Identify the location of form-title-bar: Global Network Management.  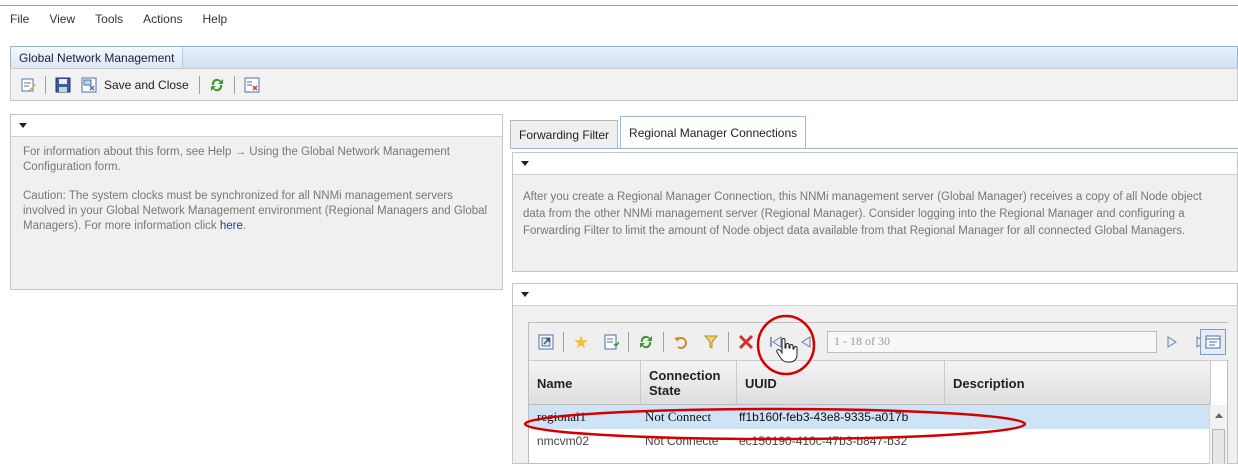
(624, 57).